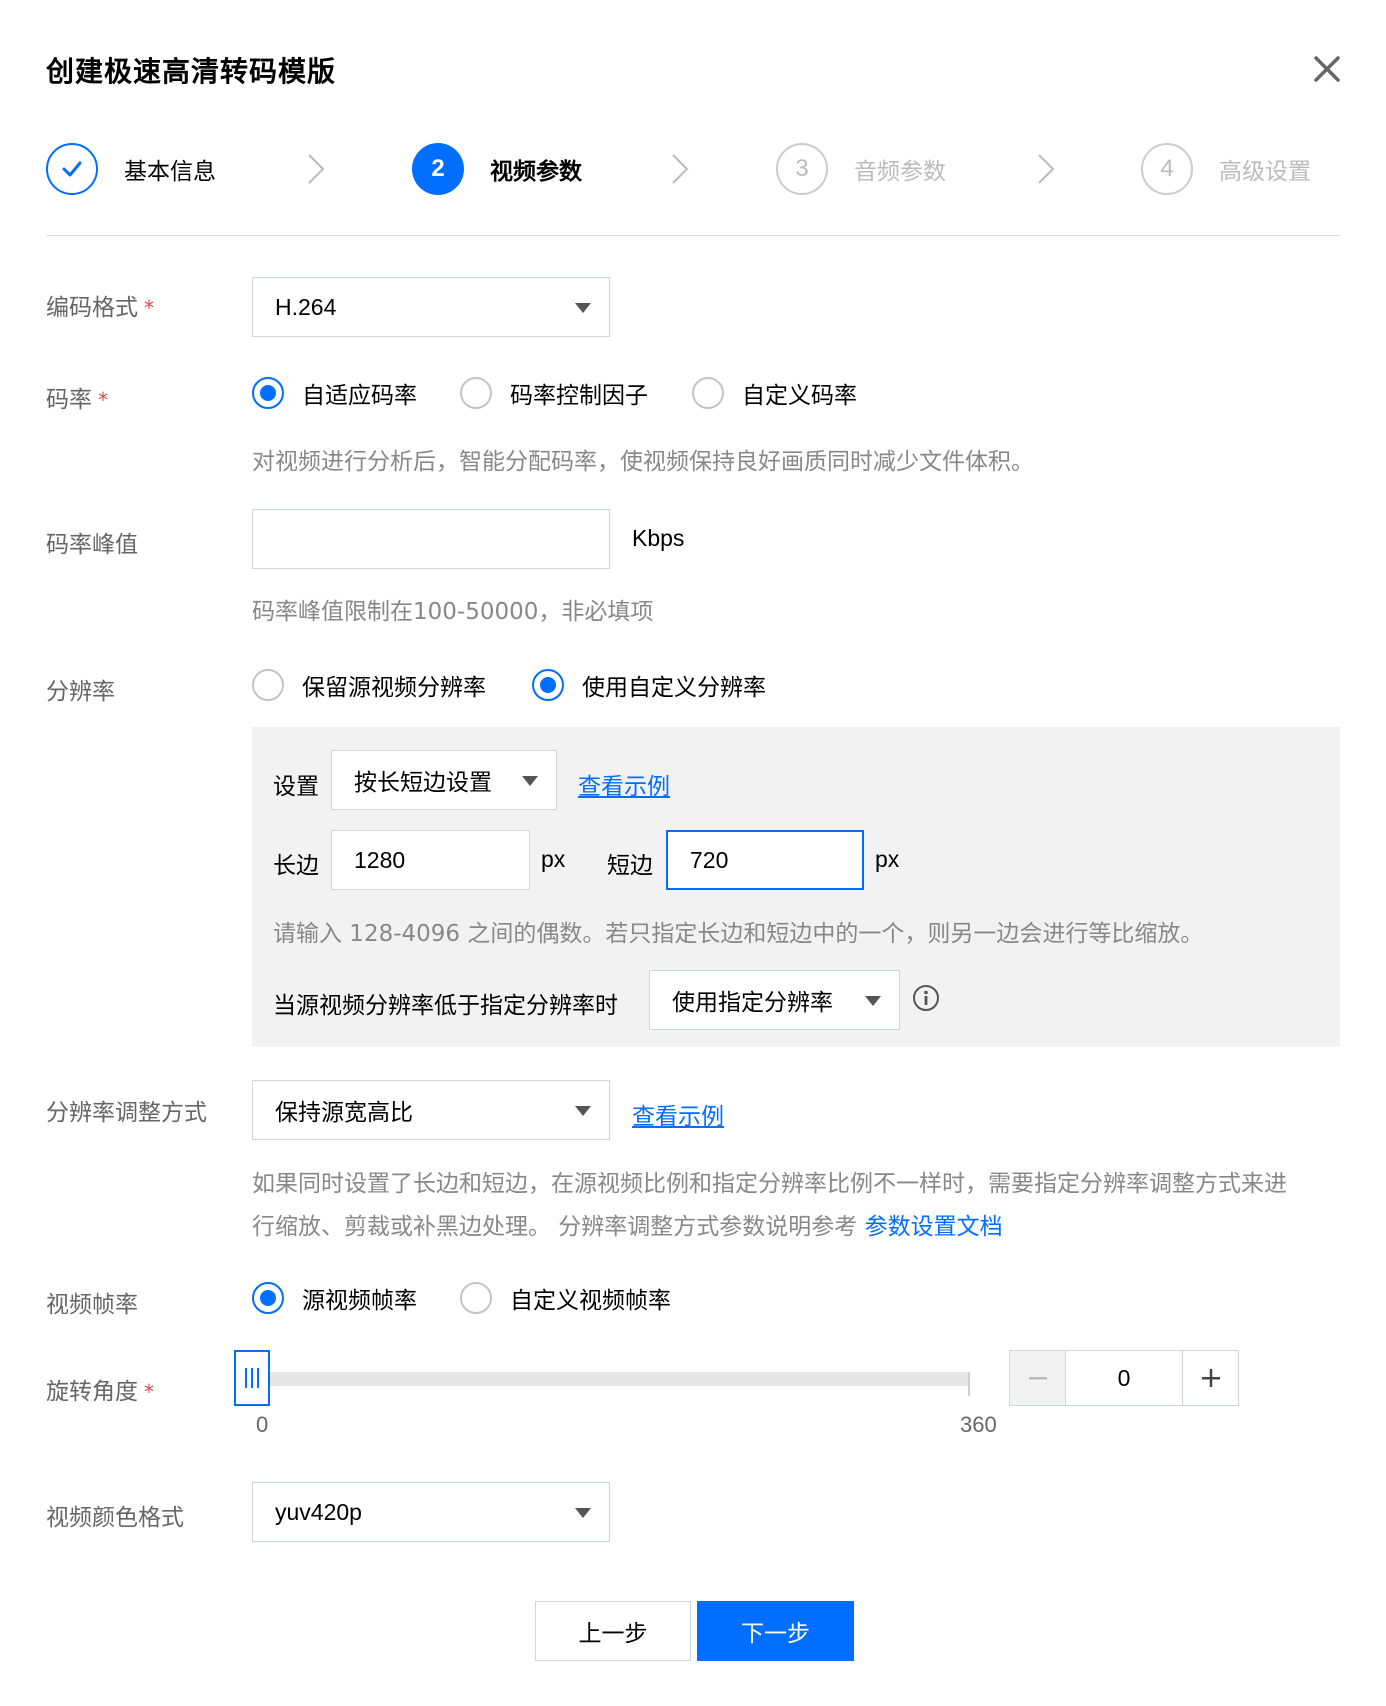 This screenshot has height=1706, width=1386. What do you see at coordinates (765, 860) in the screenshot?
I see `short-side-input: 720` at bounding box center [765, 860].